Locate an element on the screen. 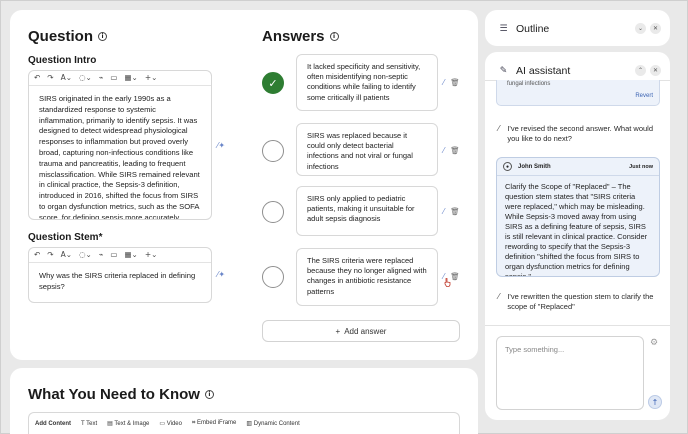 The width and height of the screenshot is (688, 434). answers-heading: Answers i is located at coordinates (300, 36).